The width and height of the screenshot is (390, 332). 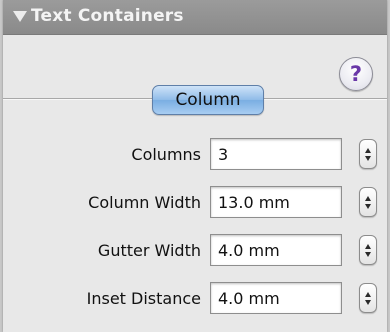 What do you see at coordinates (144, 202) in the screenshot?
I see `column-width-label: Column Width` at bounding box center [144, 202].